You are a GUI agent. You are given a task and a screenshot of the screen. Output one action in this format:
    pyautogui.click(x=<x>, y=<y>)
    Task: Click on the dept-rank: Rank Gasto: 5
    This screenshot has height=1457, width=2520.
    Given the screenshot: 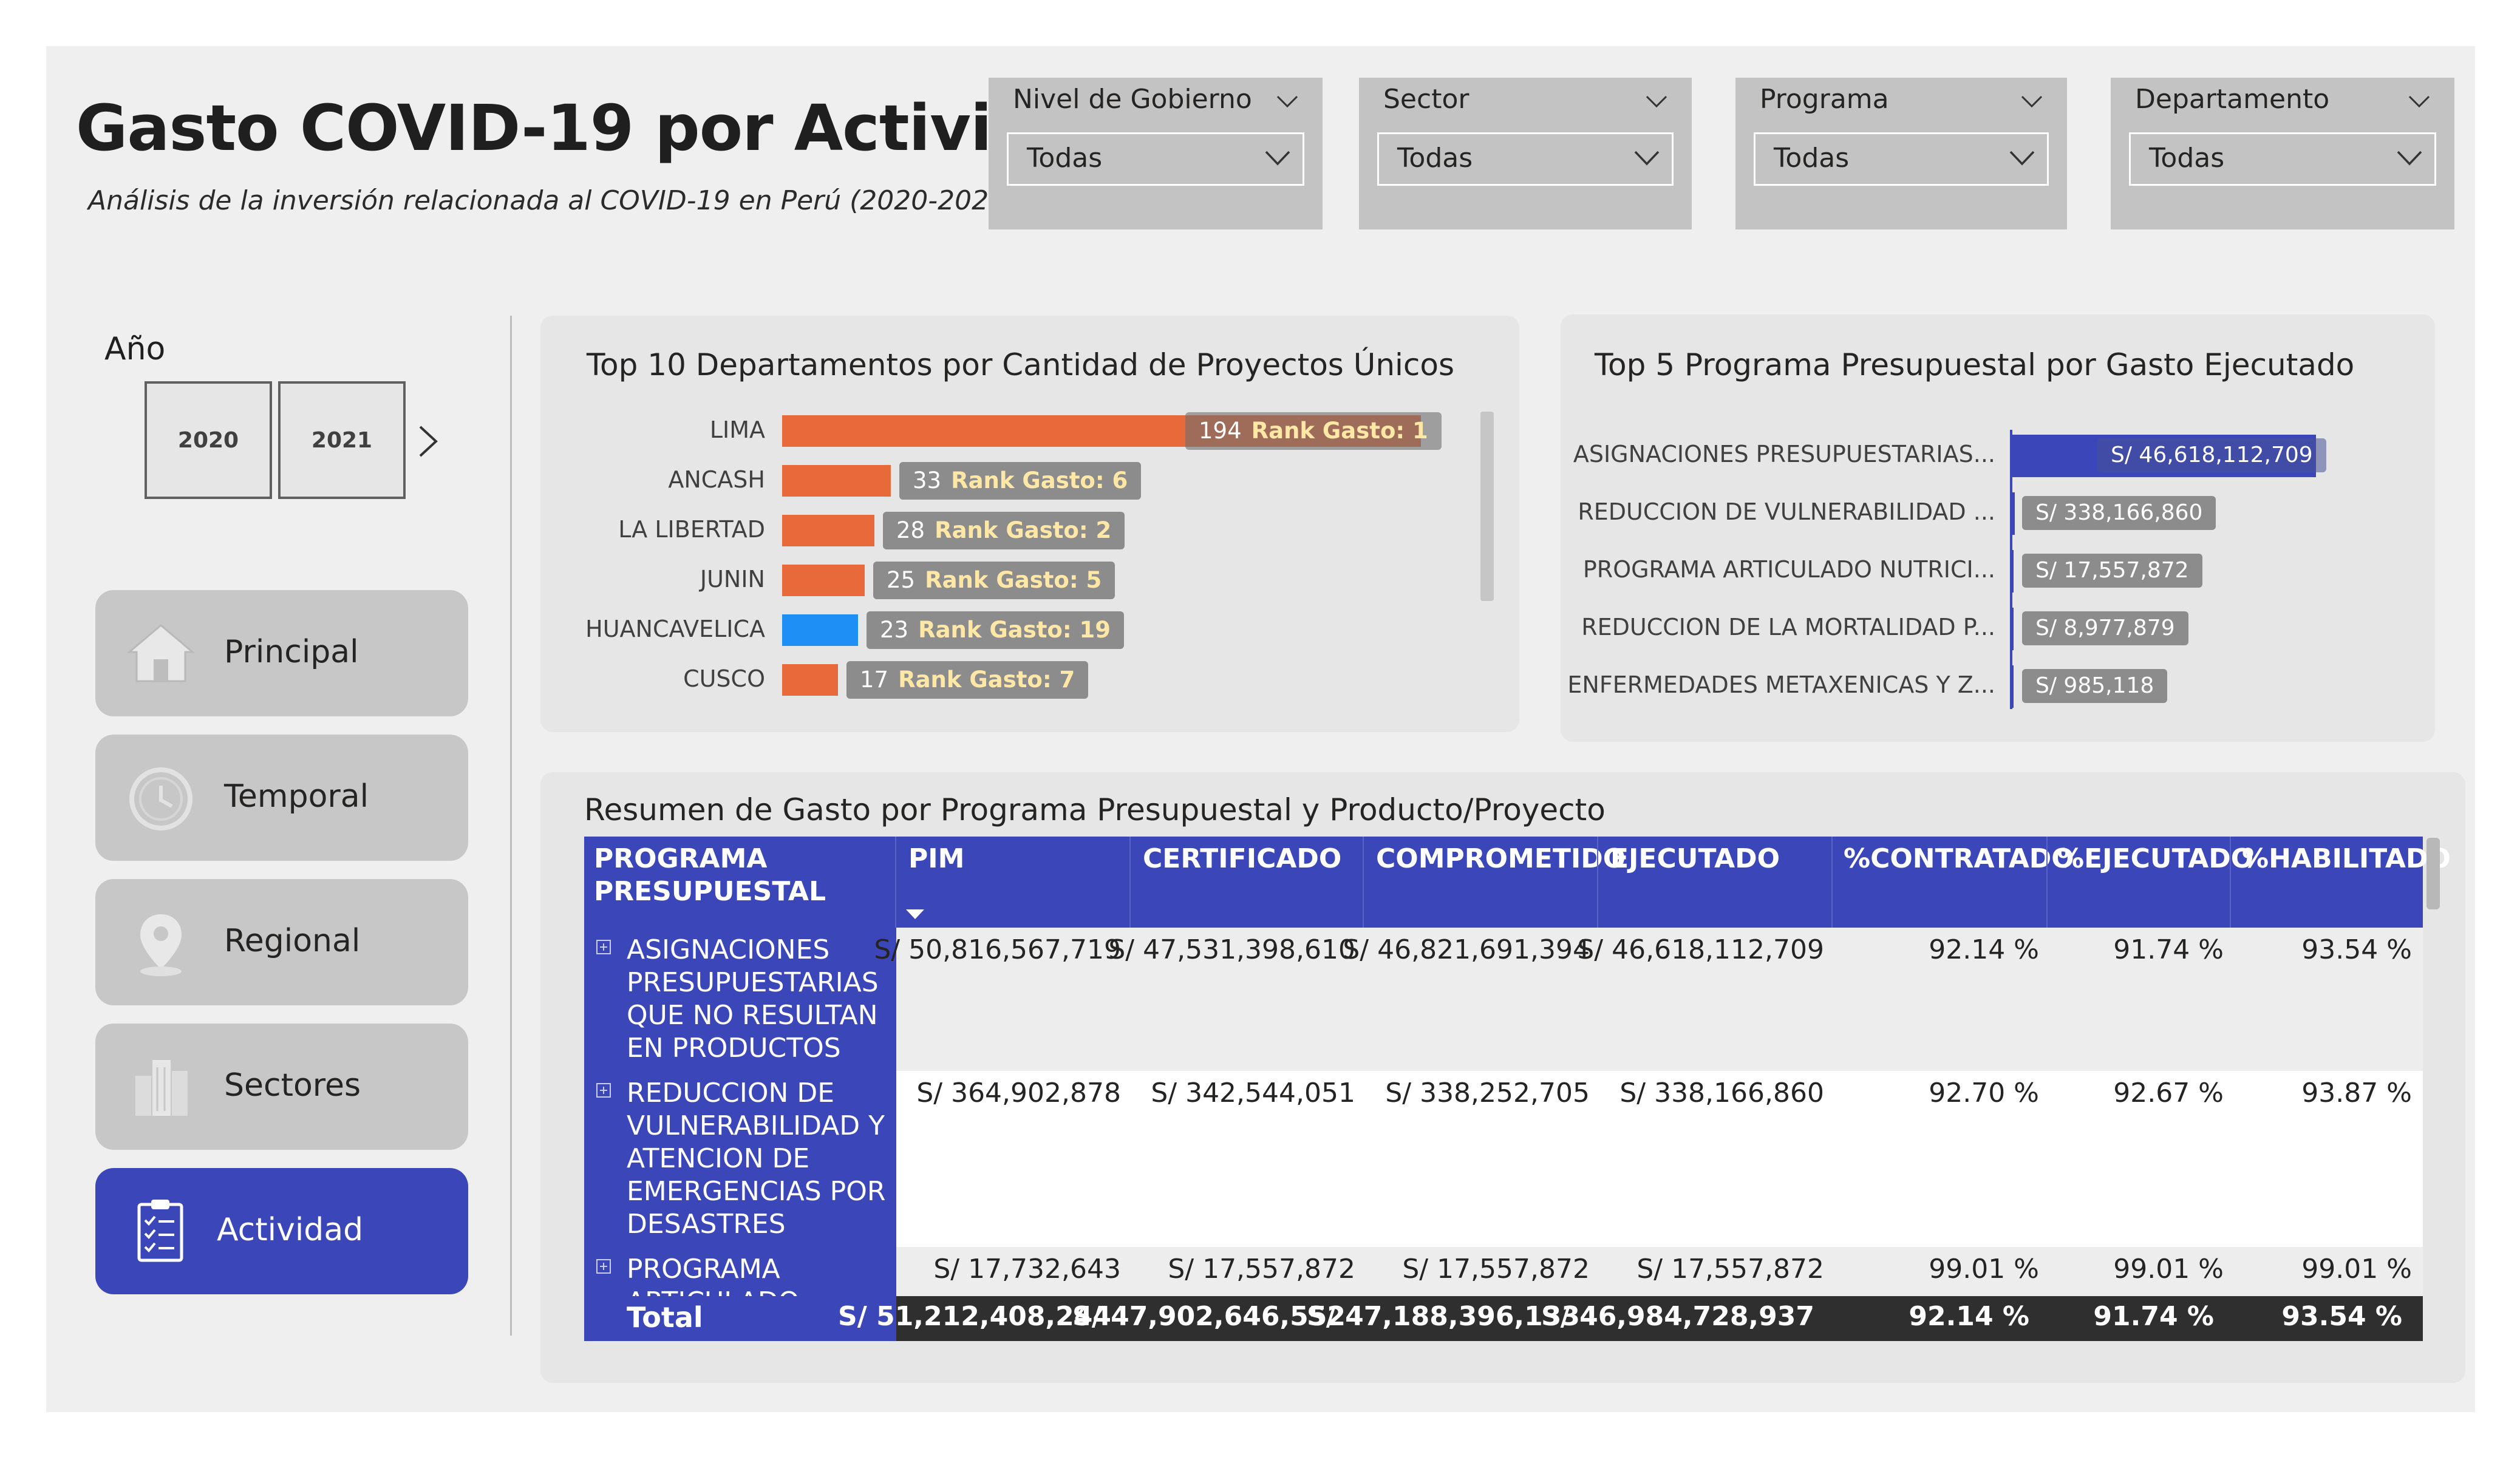 What is the action you would take?
    pyautogui.click(x=1013, y=580)
    